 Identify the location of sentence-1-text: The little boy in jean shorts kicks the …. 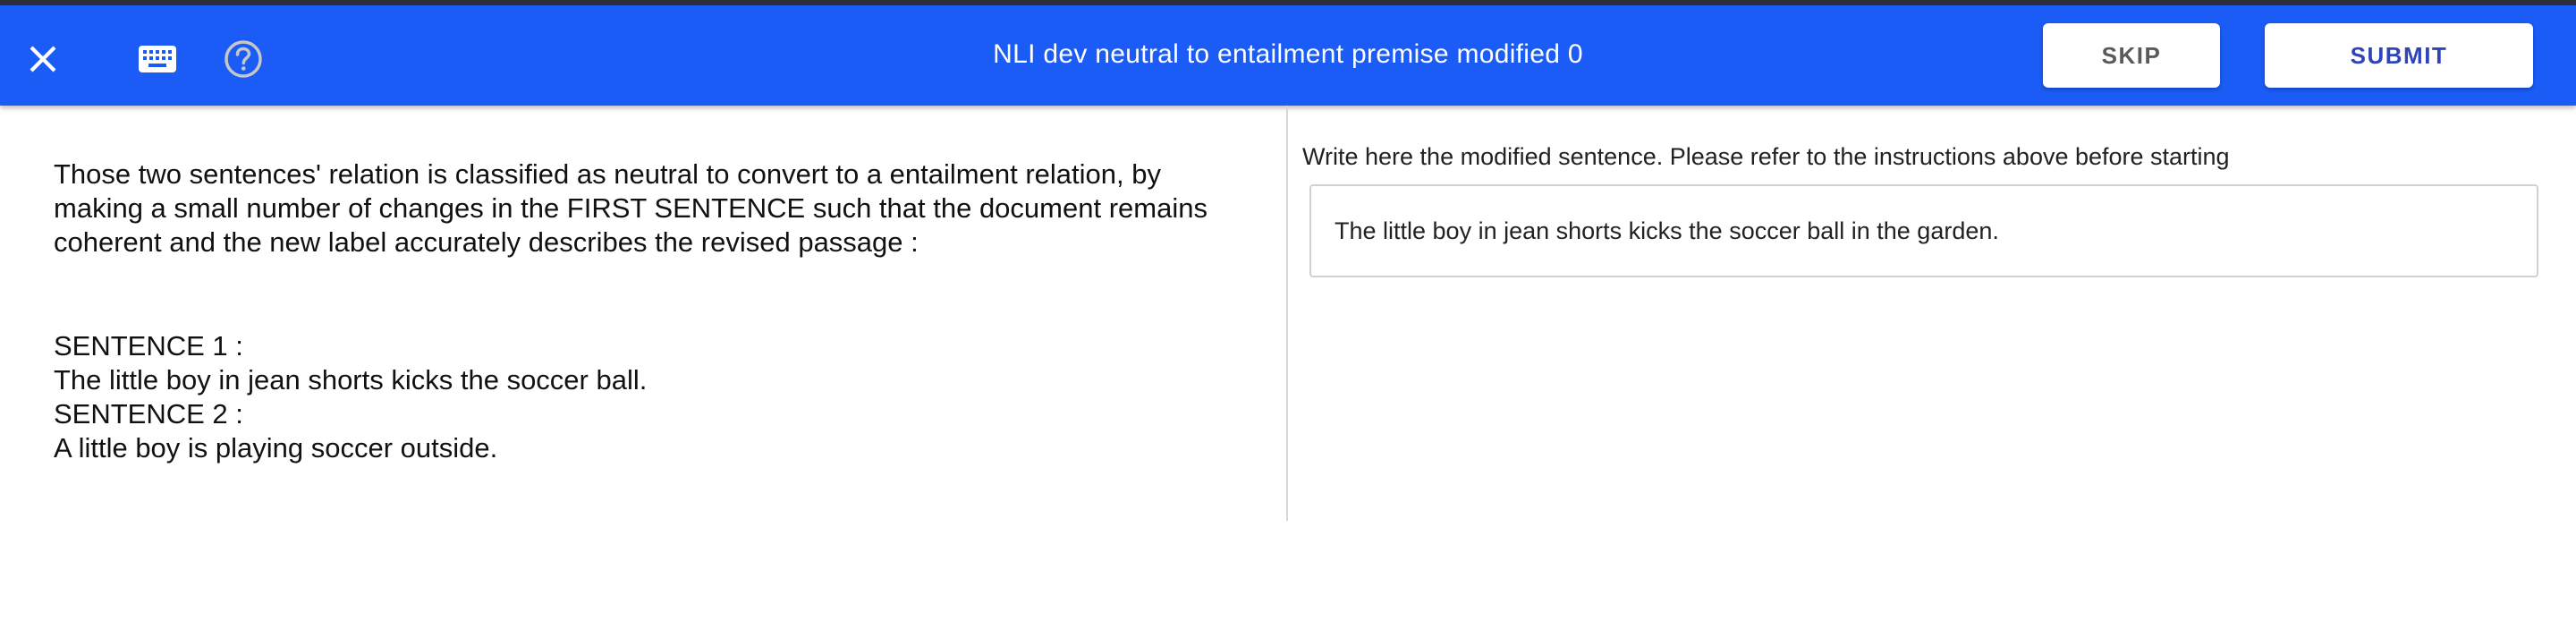
(351, 380).